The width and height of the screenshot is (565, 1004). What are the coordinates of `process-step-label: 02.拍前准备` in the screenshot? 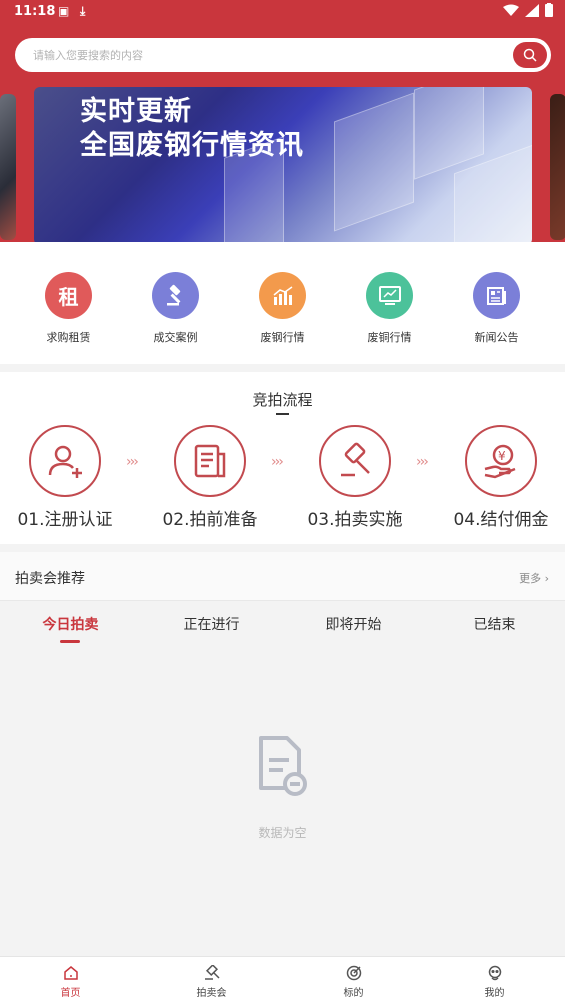 It's located at (210, 520).